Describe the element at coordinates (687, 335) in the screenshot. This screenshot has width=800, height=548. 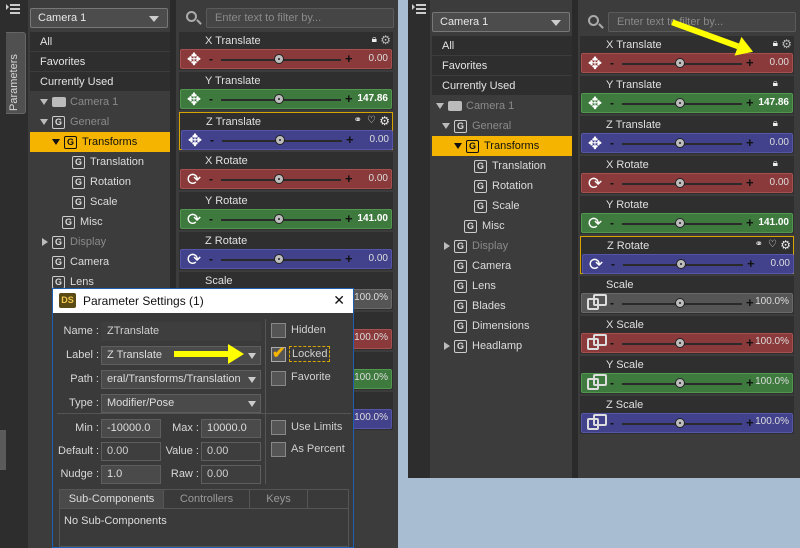
I see `param-x-scale: X Scale - + 100.0%` at that location.